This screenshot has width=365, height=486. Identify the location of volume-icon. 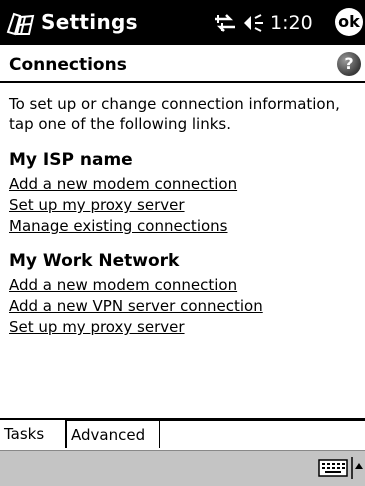
(254, 23).